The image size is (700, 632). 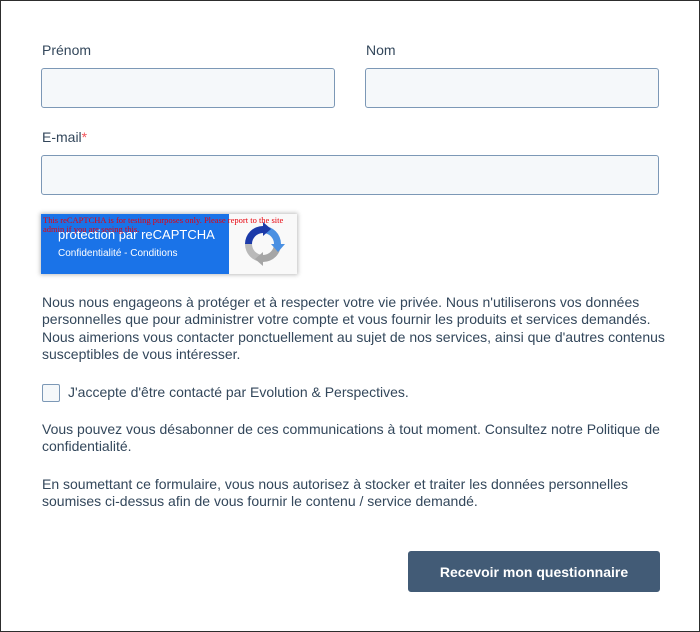 What do you see at coordinates (188, 88) in the screenshot?
I see `first-name-input` at bounding box center [188, 88].